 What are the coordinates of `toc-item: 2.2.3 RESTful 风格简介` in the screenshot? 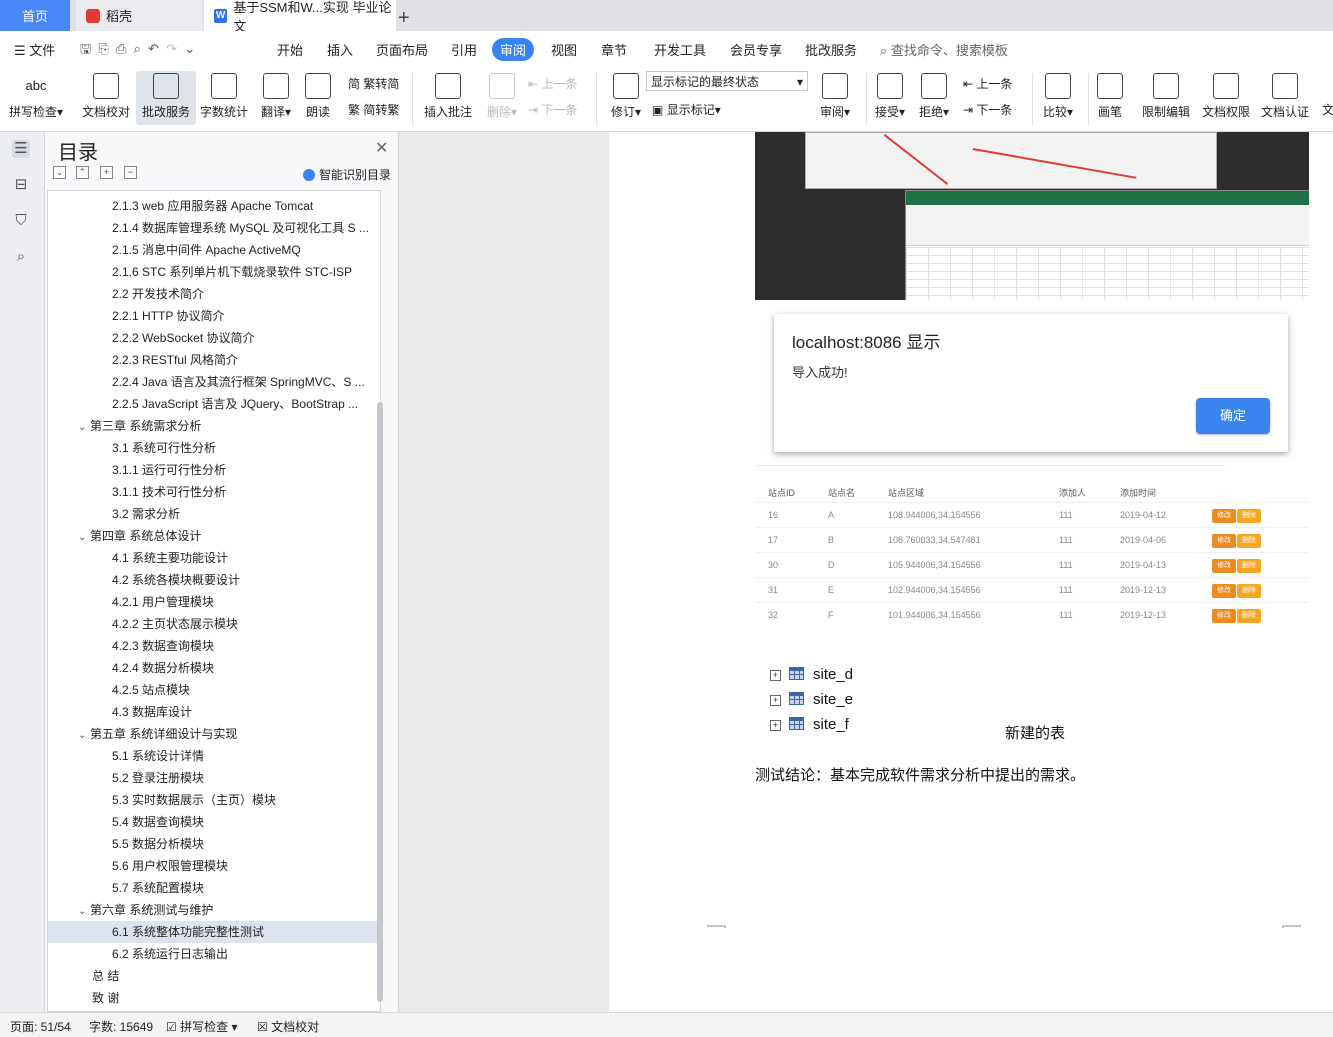 It's located at (213, 360).